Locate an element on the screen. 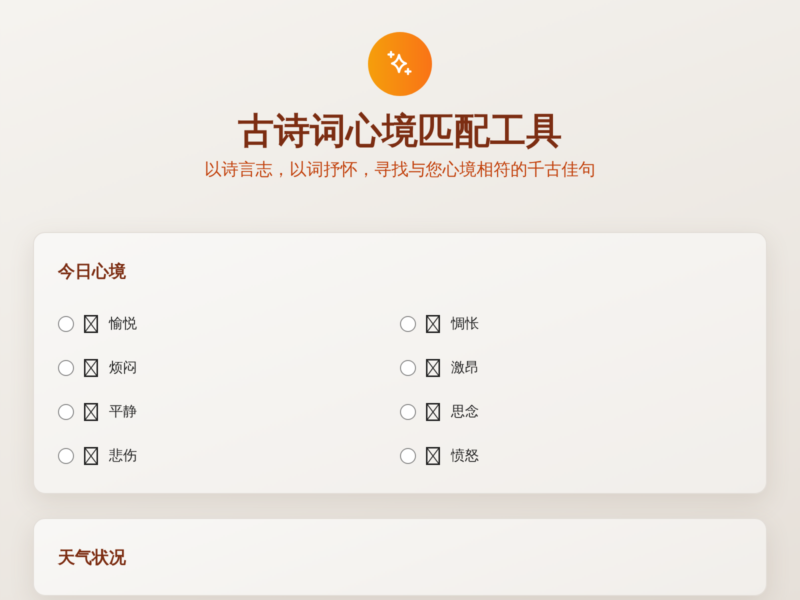 Image resolution: width=800 pixels, height=600 pixels. page-title: 古诗词心境匹配工具 is located at coordinates (400, 132).